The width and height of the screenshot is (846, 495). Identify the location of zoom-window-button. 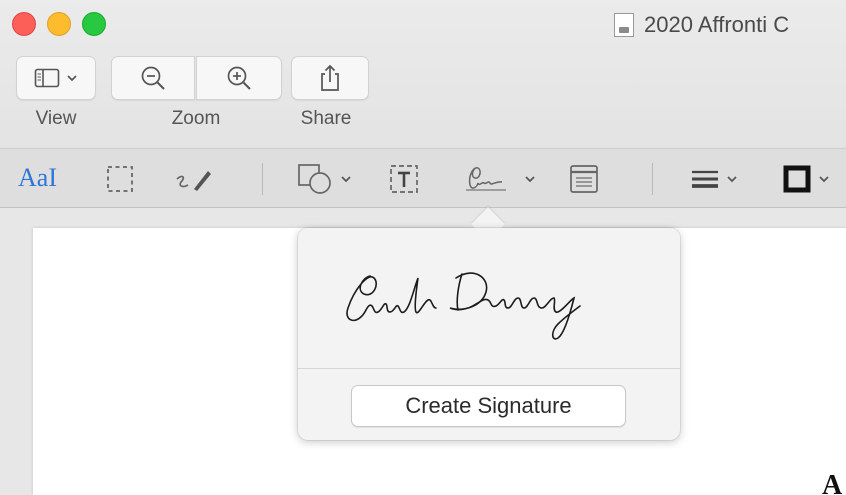
(94, 24).